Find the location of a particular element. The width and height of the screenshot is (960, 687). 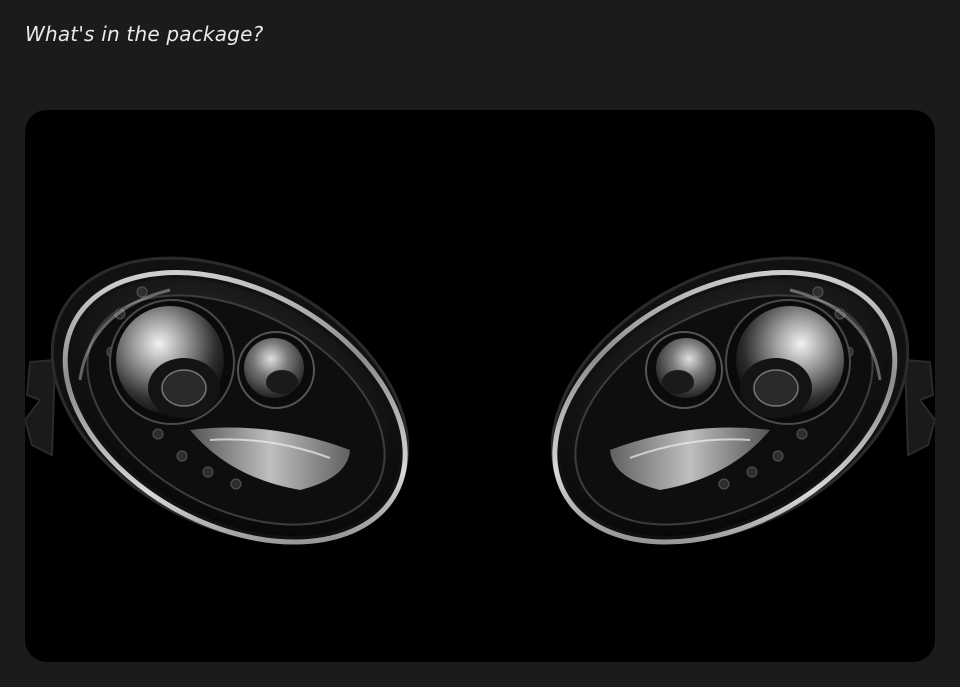

section-heading: What's in the package? is located at coordinates (144, 34).